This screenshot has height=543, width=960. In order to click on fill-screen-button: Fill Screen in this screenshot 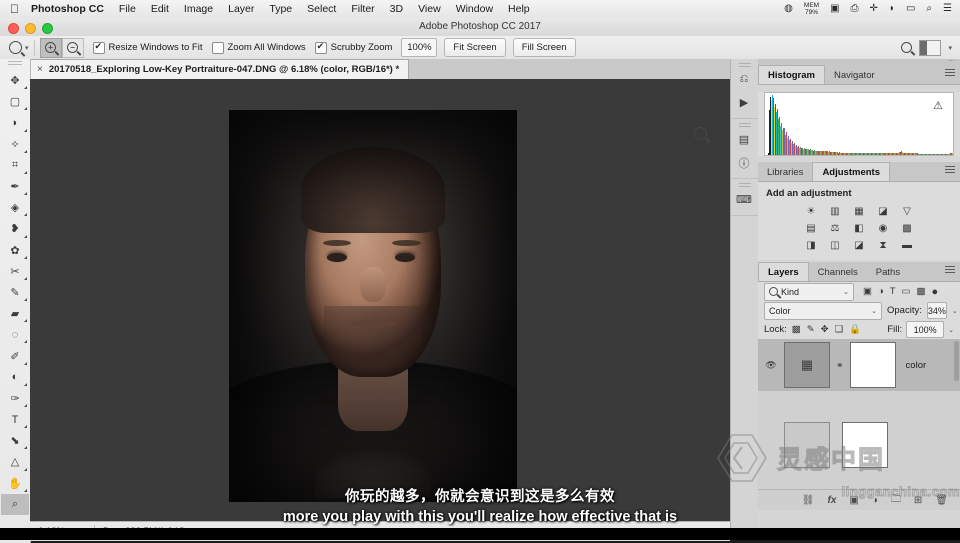, I will do `click(544, 47)`.